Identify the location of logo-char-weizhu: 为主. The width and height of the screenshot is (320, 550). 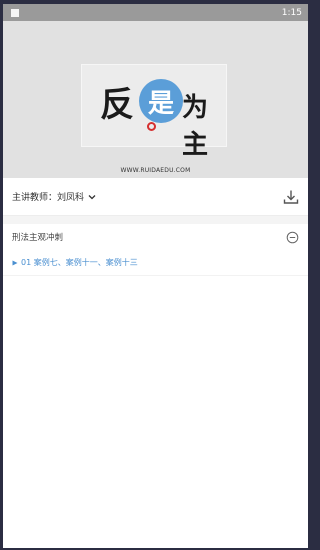
(195, 126).